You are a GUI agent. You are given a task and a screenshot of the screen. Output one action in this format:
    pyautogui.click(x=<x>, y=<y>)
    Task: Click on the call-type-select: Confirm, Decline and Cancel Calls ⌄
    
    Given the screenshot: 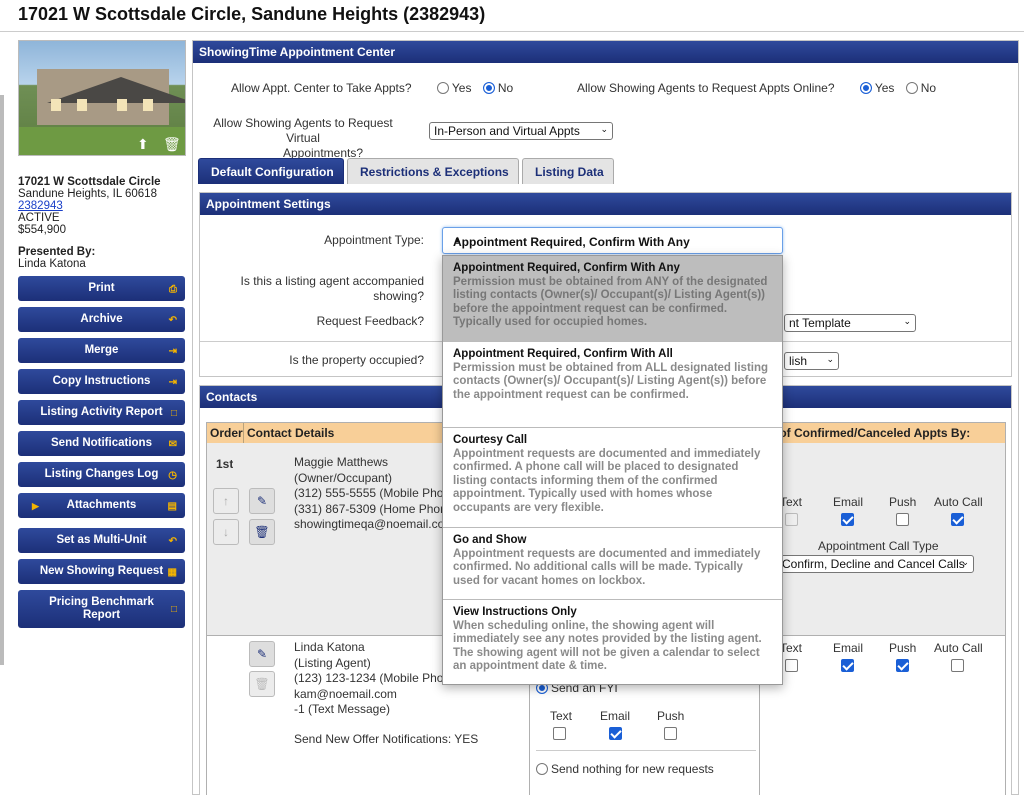 What is the action you would take?
    pyautogui.click(x=875, y=564)
    